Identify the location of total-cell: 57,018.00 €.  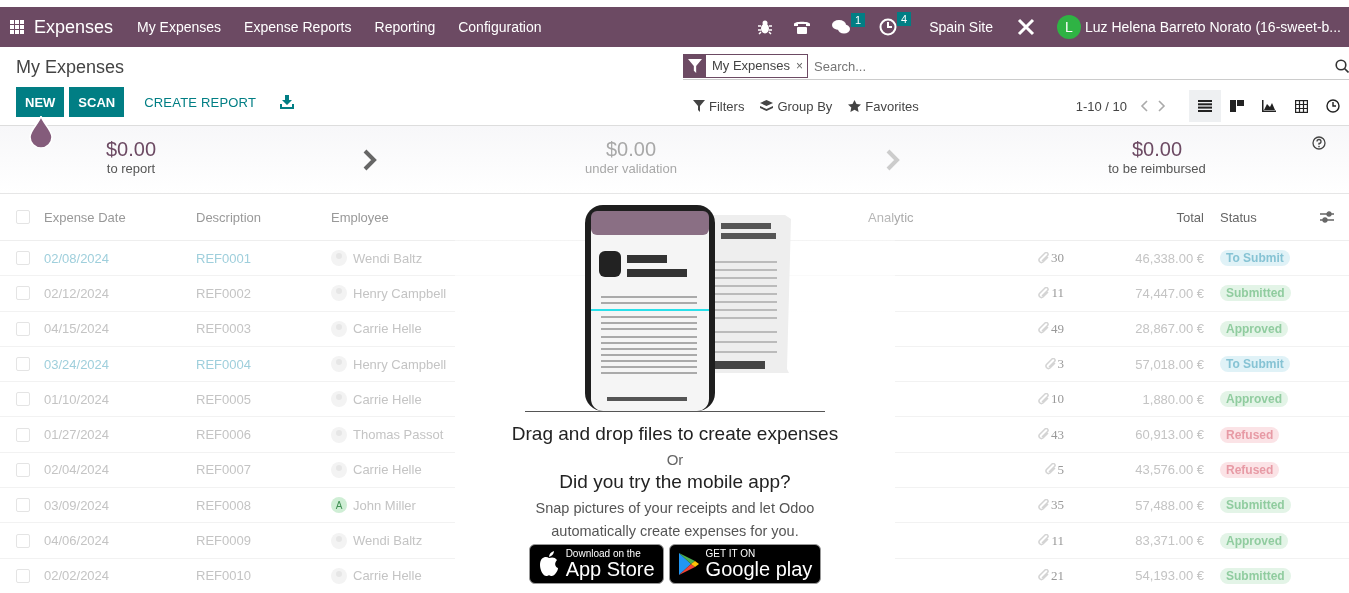
(1169, 364).